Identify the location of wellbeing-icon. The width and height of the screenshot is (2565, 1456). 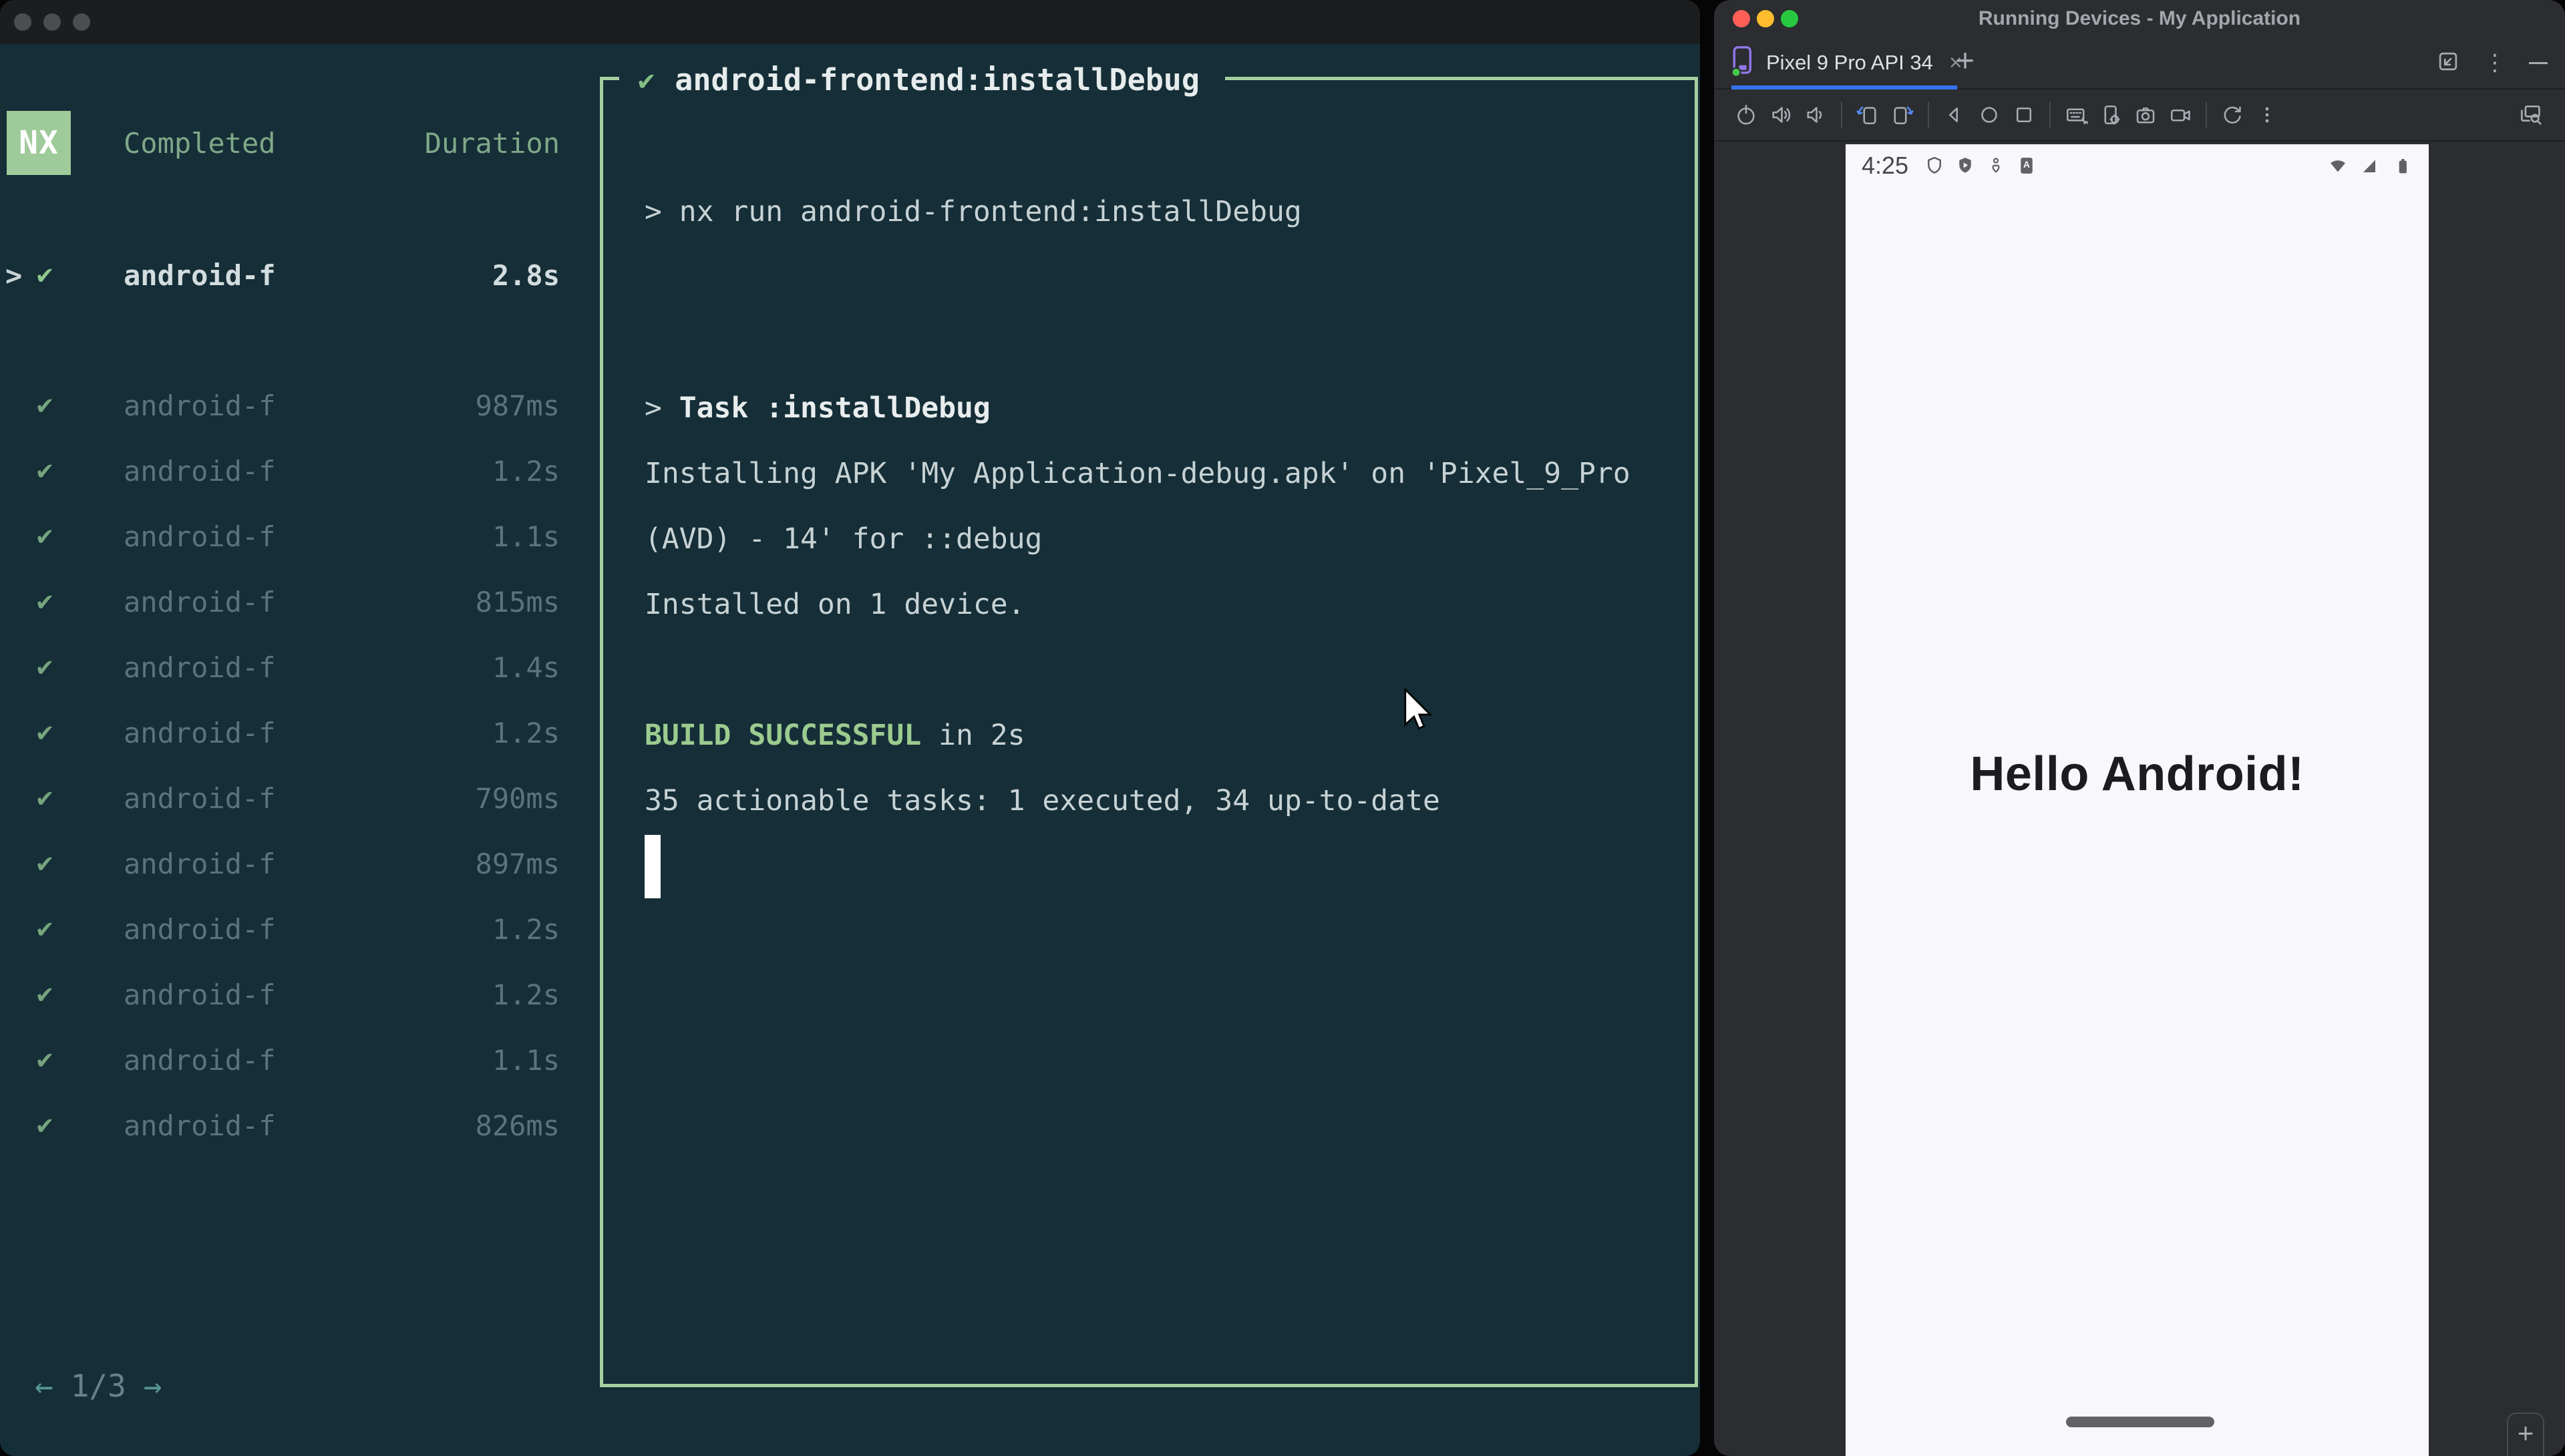
(1996, 166).